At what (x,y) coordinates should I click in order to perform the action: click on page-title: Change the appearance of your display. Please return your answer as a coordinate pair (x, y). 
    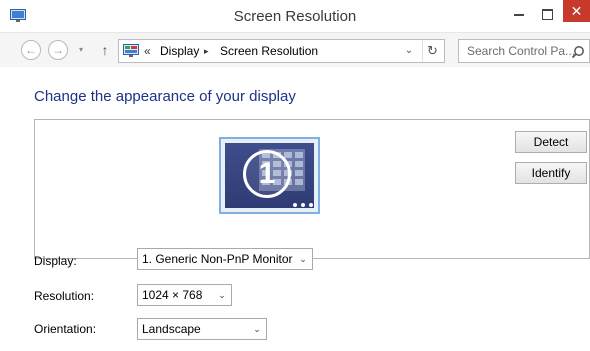
    Looking at the image, I should click on (165, 96).